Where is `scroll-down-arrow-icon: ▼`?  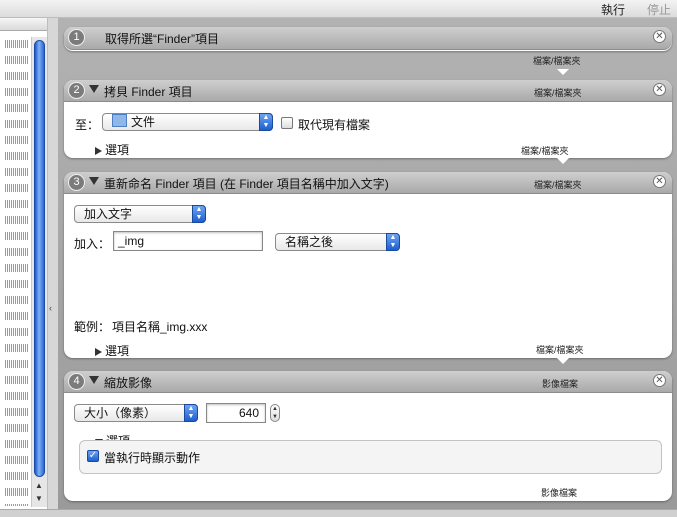
scroll-down-arrow-icon: ▼ is located at coordinates (39, 498).